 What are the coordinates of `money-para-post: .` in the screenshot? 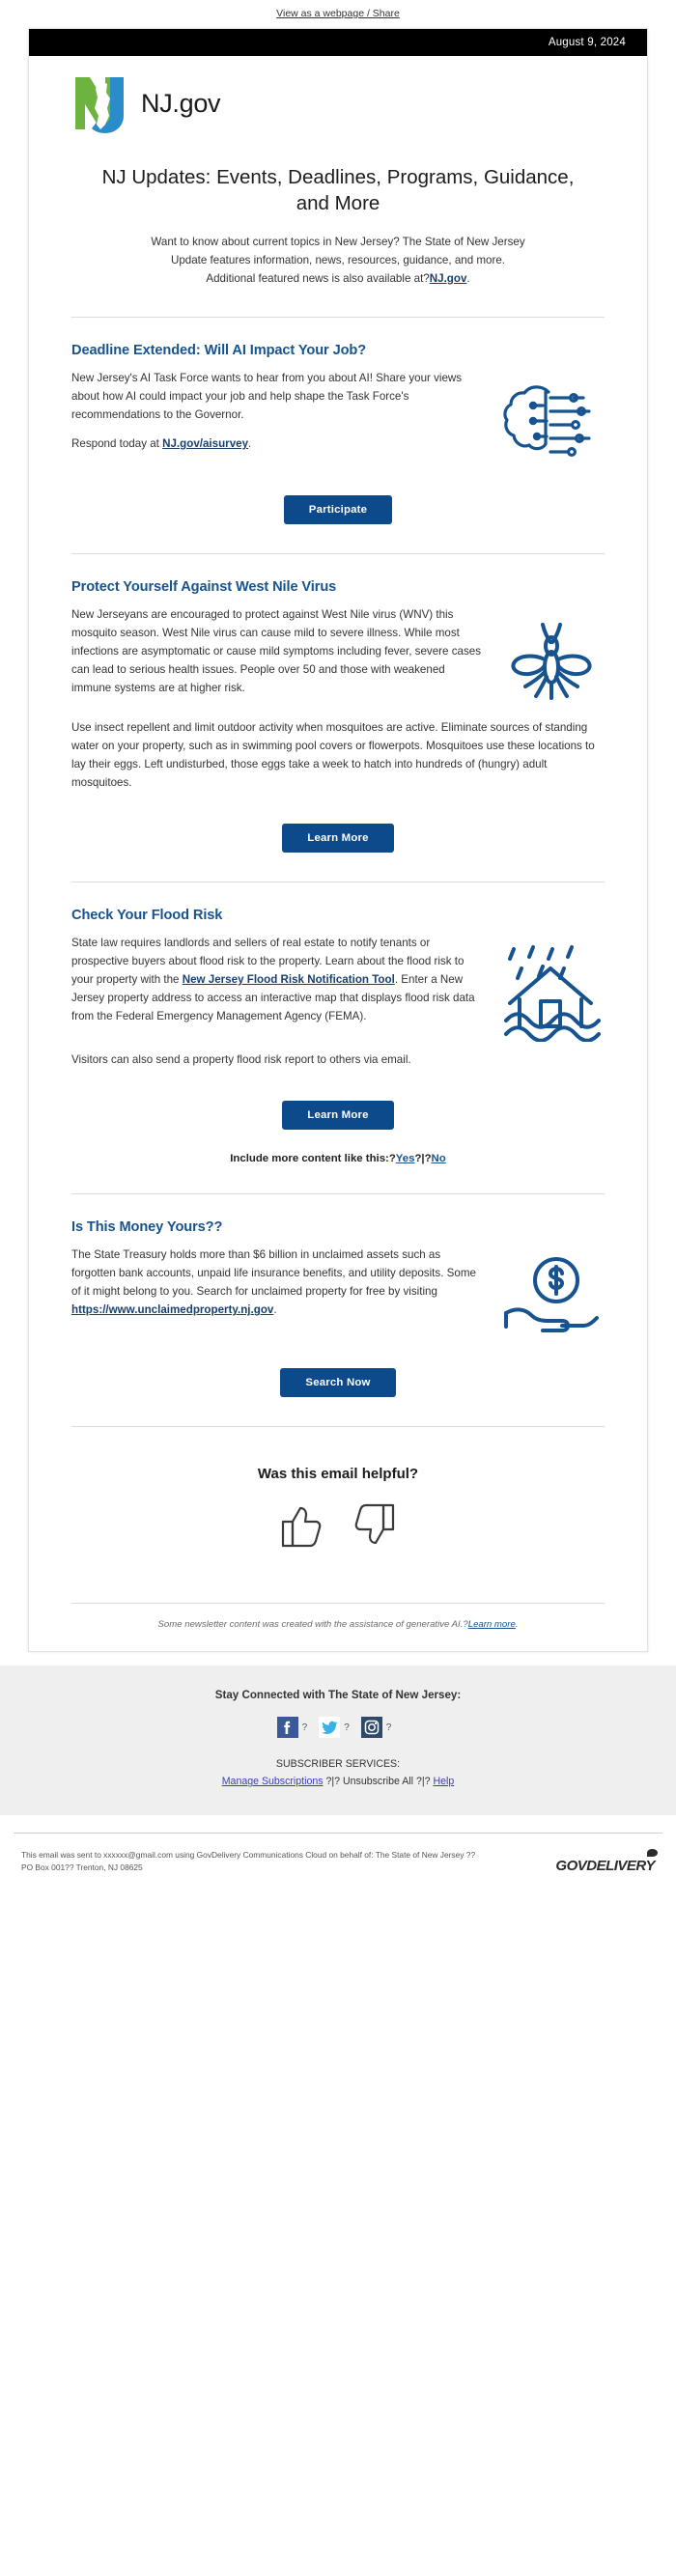 It's located at (275, 1310).